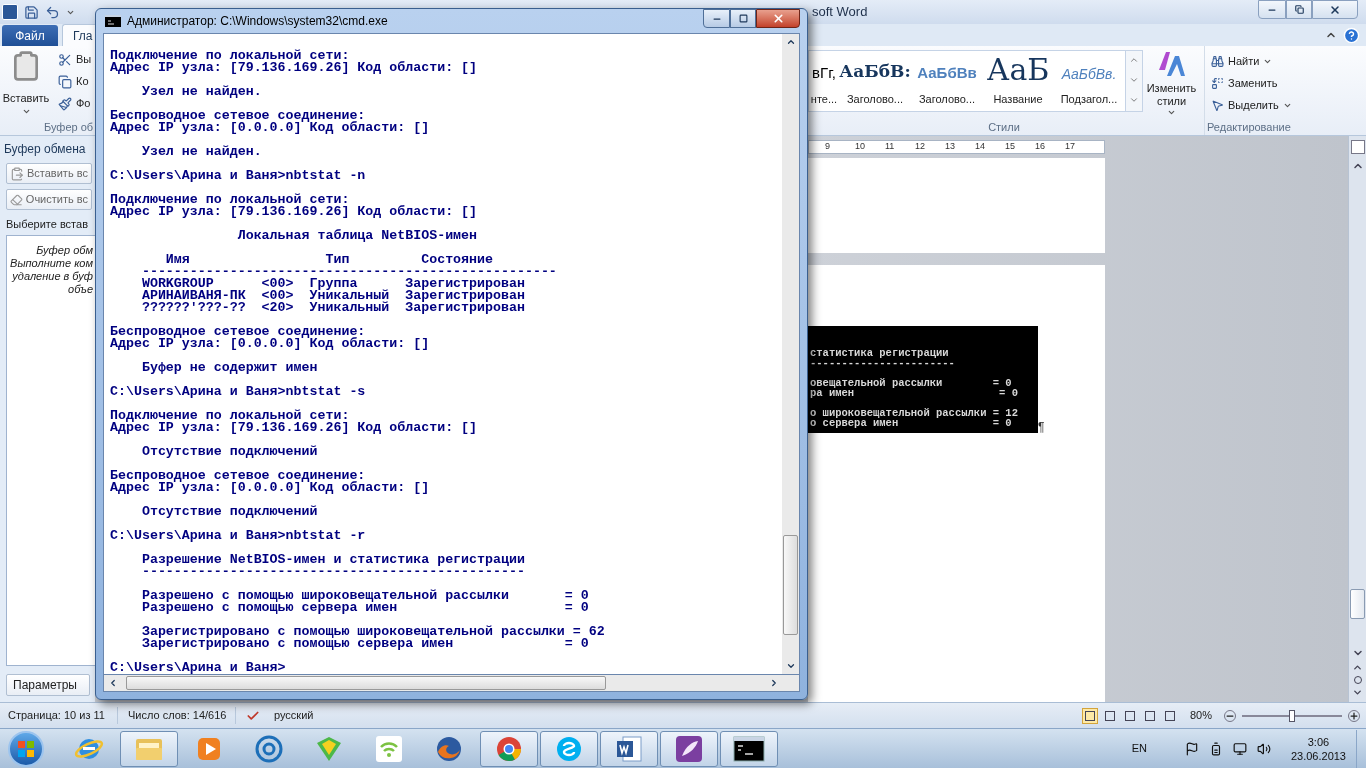 The image size is (1366, 768). I want to click on feather-icon, so click(689, 748).